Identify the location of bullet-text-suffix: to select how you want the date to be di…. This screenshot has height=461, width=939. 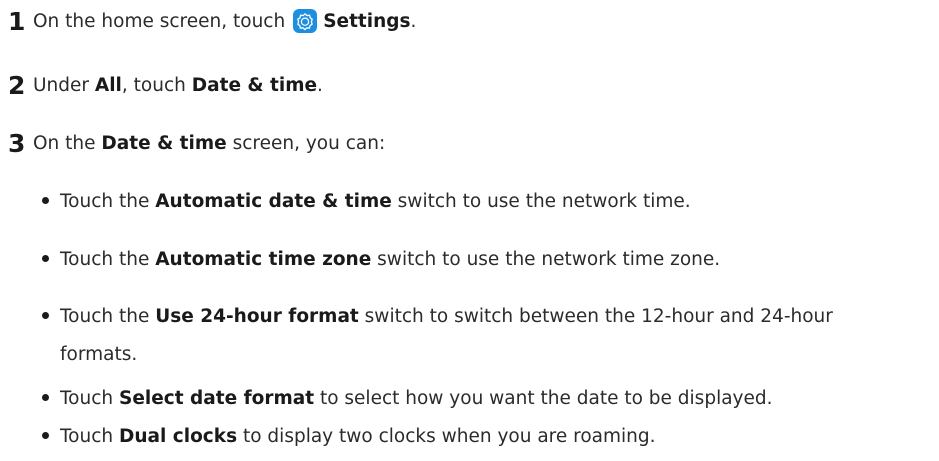
(546, 398).